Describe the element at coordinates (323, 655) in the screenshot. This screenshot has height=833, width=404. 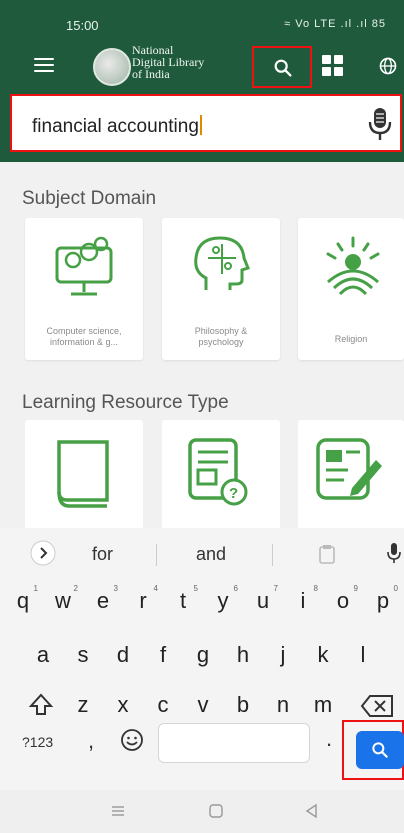
I see `key-k: k` at that location.